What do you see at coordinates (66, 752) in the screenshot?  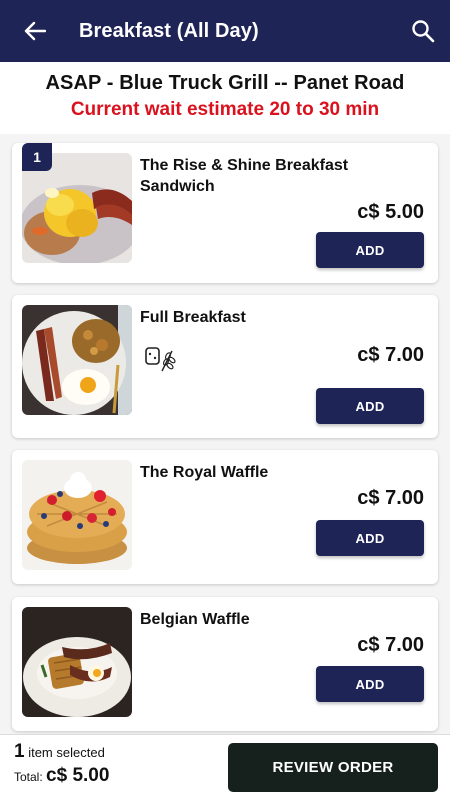 I see `selected-count-label: item selected` at bounding box center [66, 752].